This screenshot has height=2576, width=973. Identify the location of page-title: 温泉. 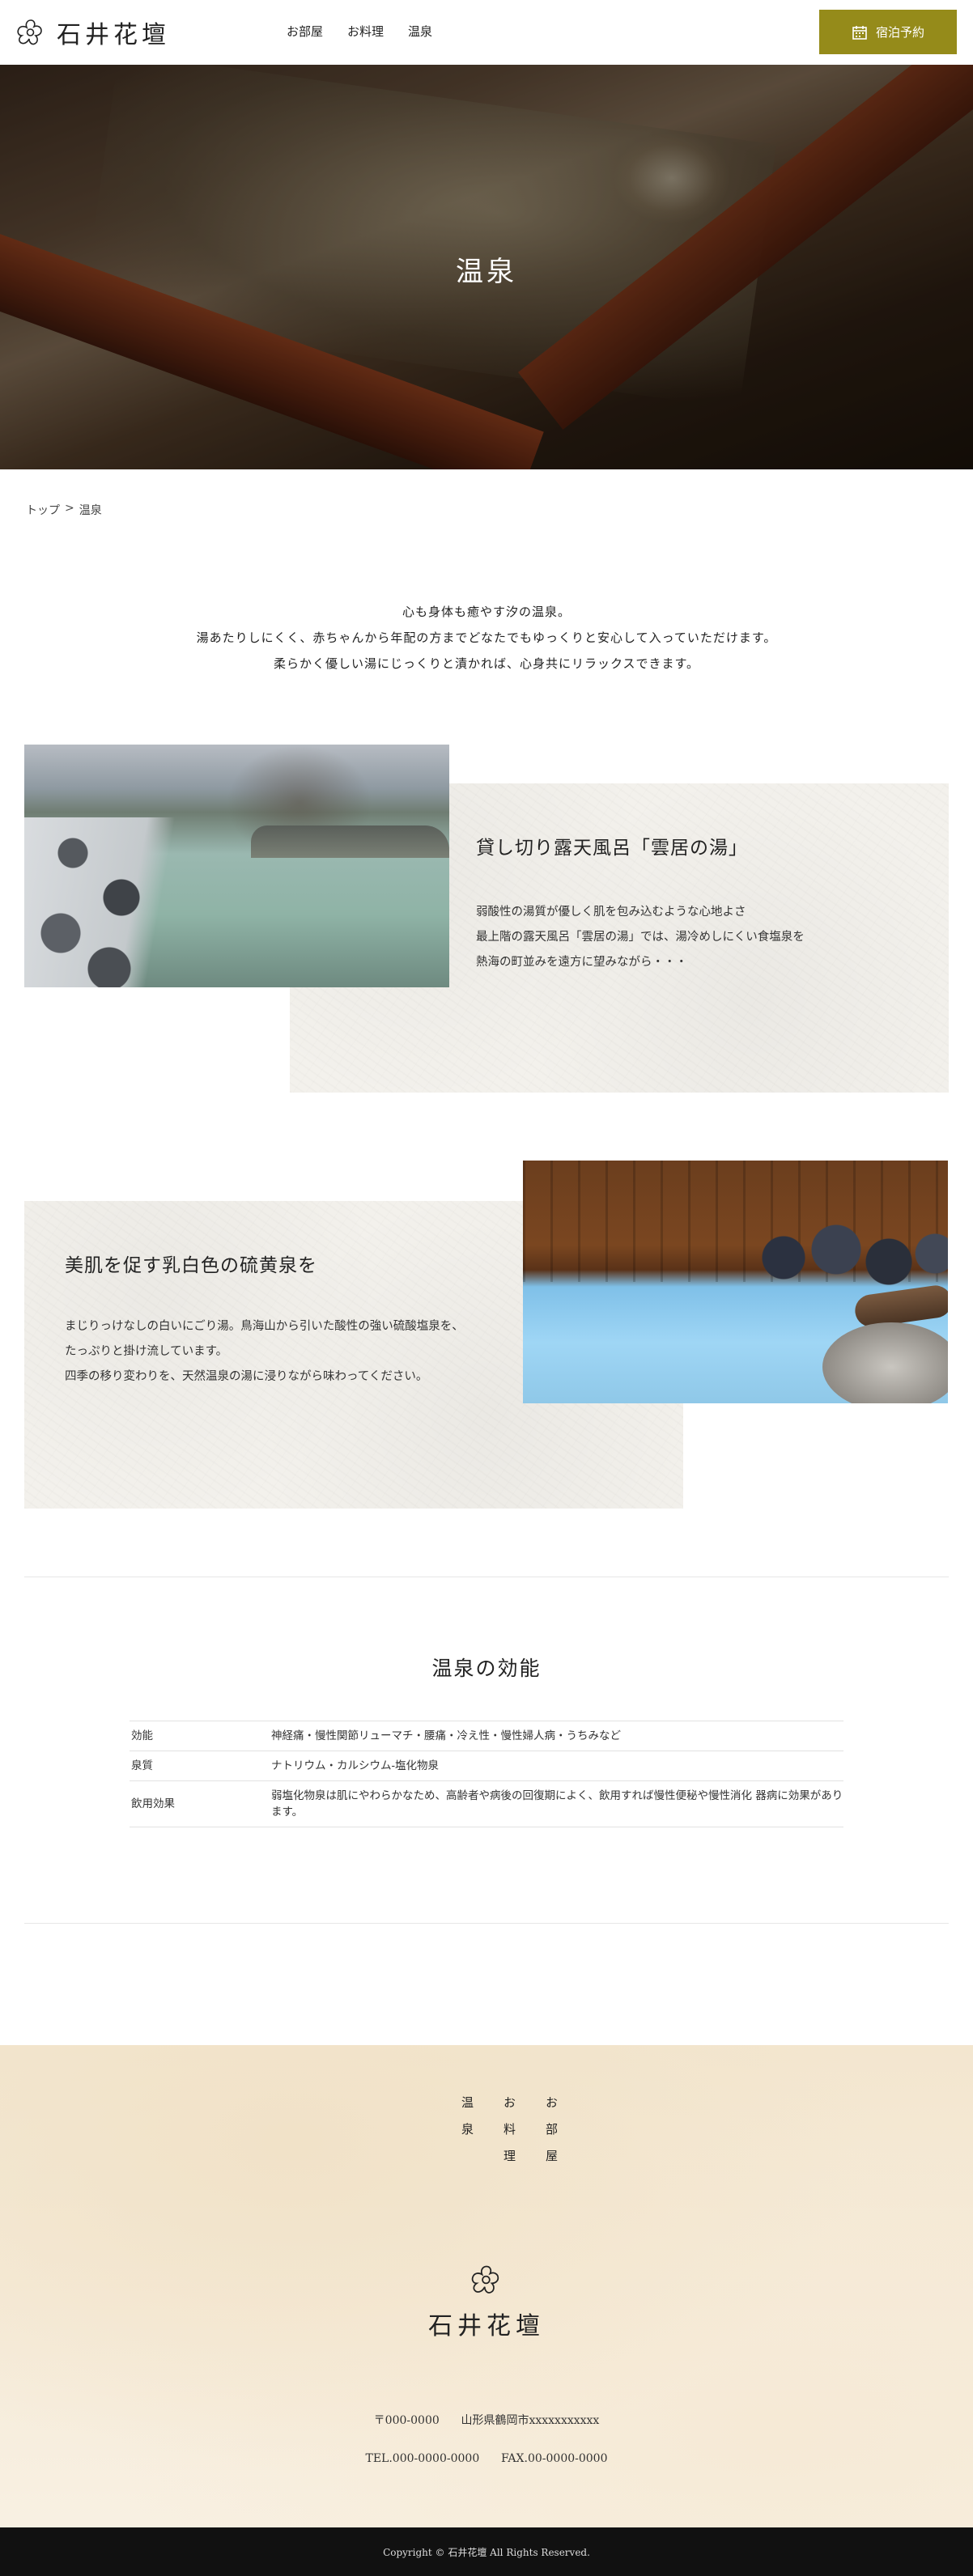
(486, 272).